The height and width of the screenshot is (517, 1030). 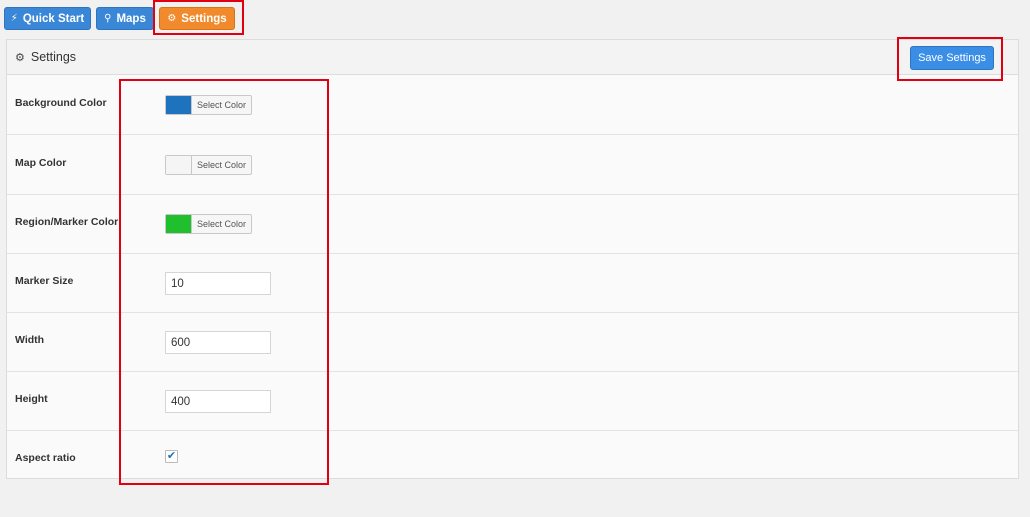 I want to click on aspect-ratio-checkbox: ✔, so click(x=171, y=456).